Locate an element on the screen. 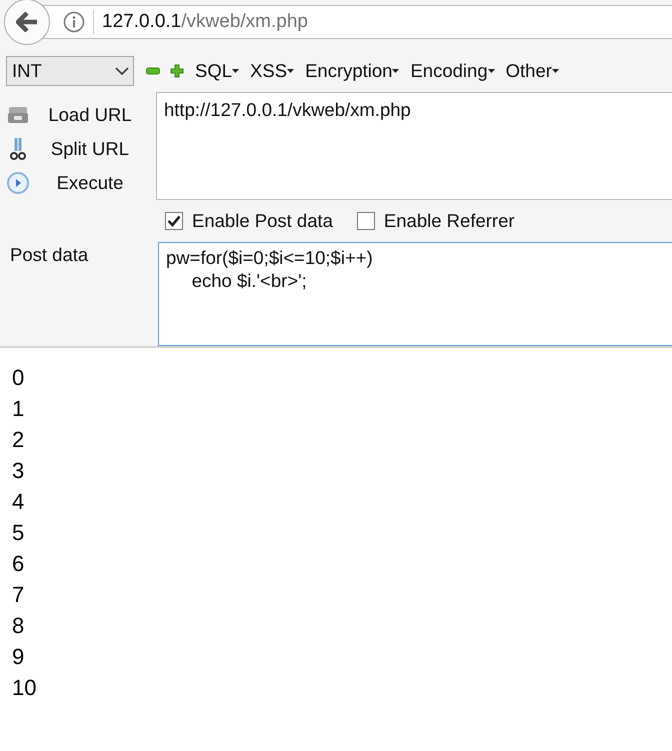 Image resolution: width=672 pixels, height=751 pixels. output-line: 5 is located at coordinates (18, 533).